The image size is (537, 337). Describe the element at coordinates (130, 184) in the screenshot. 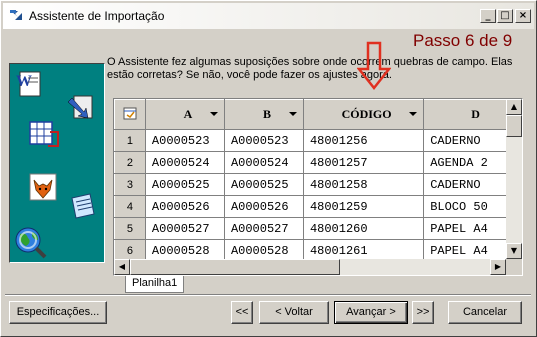

I see `row-number: 3` at that location.